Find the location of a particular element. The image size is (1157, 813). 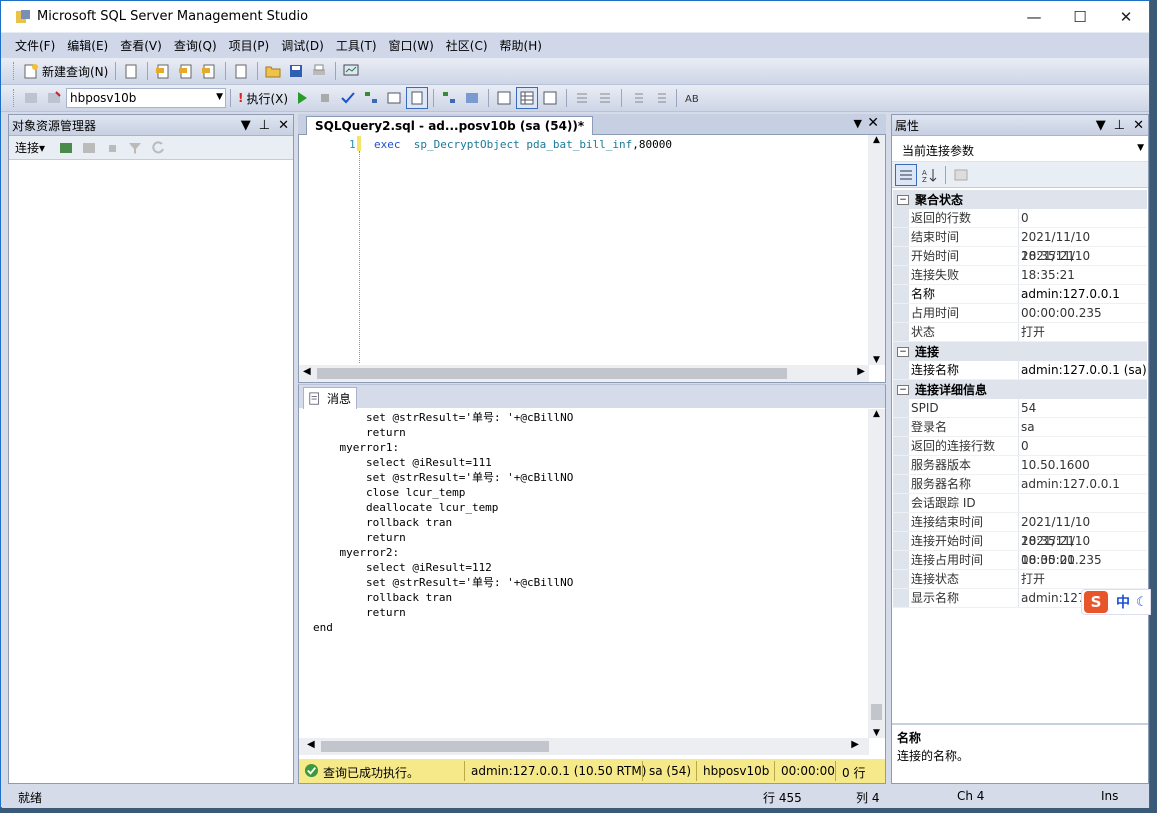

sqlce-query-icon is located at coordinates (241, 71).